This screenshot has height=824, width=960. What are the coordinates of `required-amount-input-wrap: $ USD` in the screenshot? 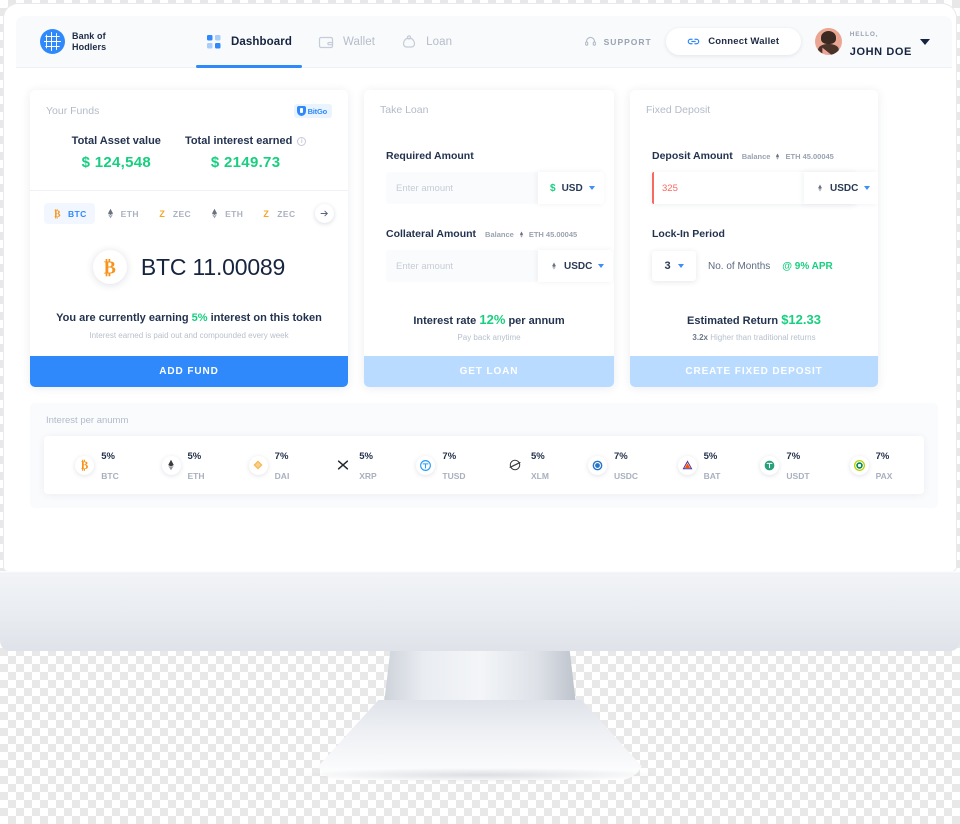 It's located at (495, 188).